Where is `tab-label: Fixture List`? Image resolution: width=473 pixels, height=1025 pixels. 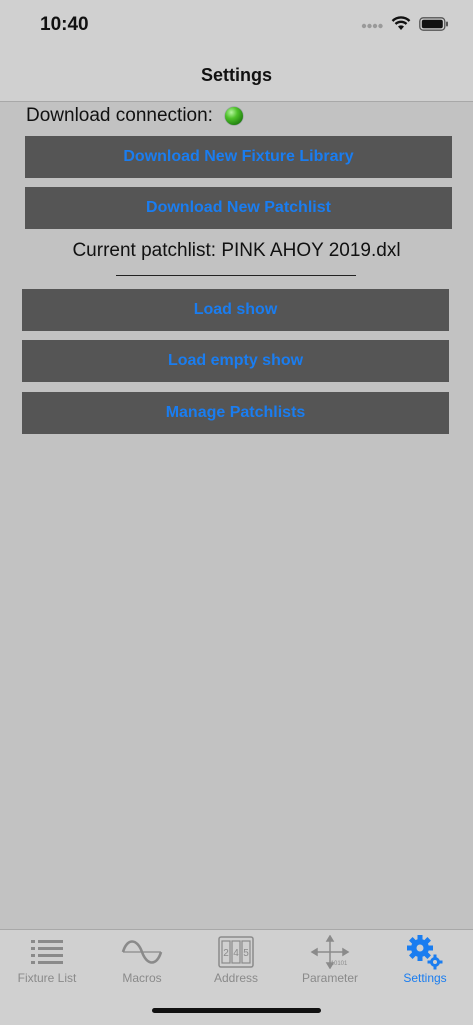
tab-label: Fixture List is located at coordinates (47, 978).